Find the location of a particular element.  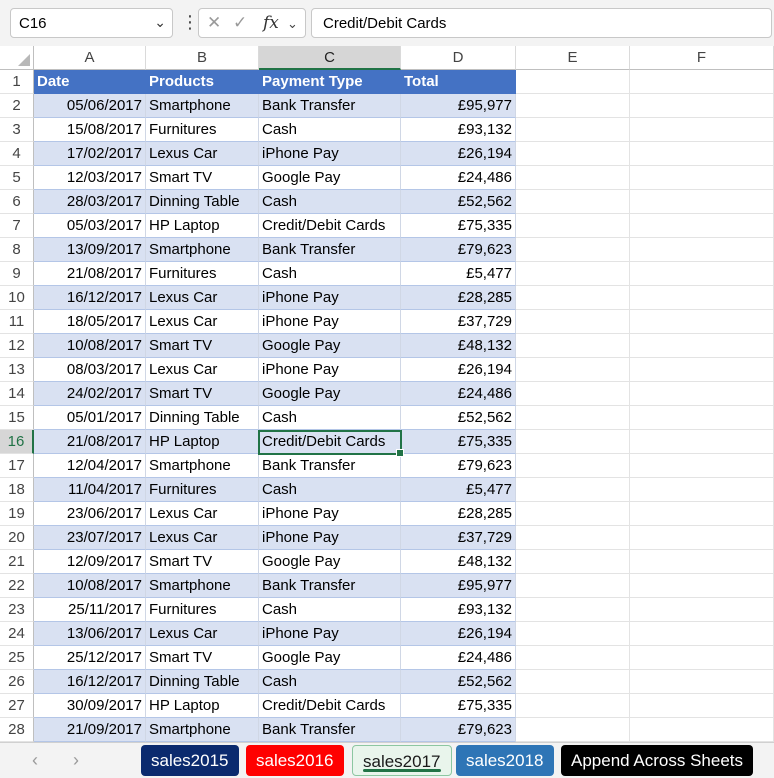

table-header-cell: Products is located at coordinates (202, 82).